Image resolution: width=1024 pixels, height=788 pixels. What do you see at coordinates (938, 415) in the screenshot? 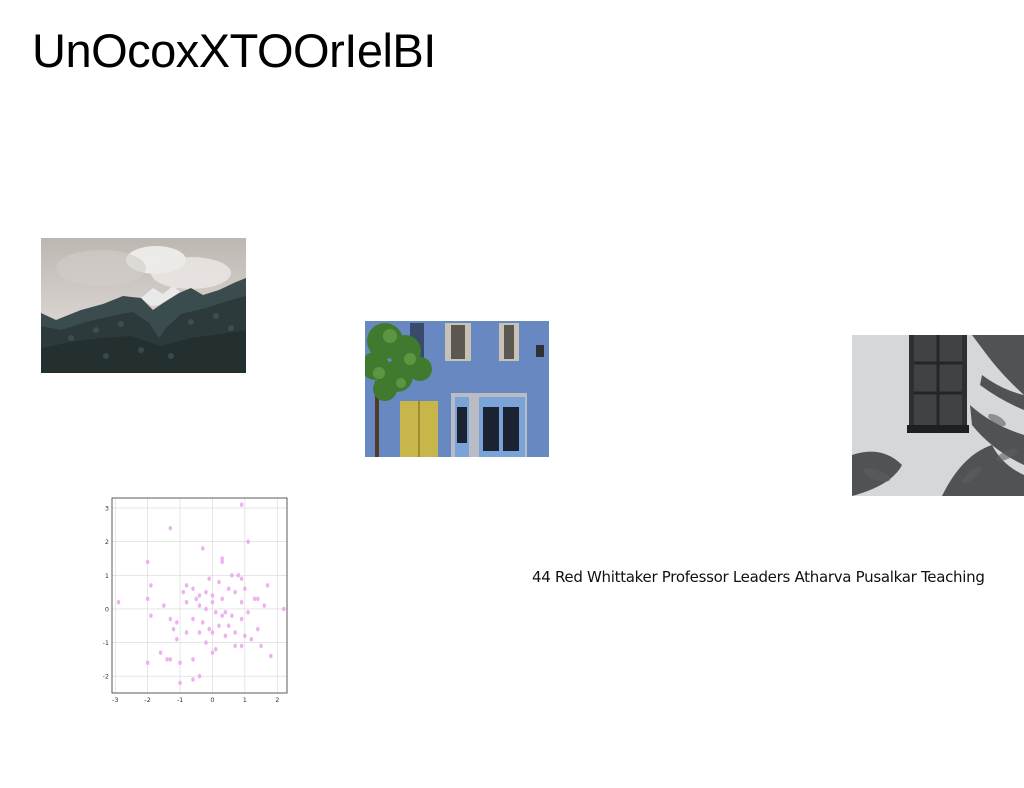
I see `window-shadow-photo` at bounding box center [938, 415].